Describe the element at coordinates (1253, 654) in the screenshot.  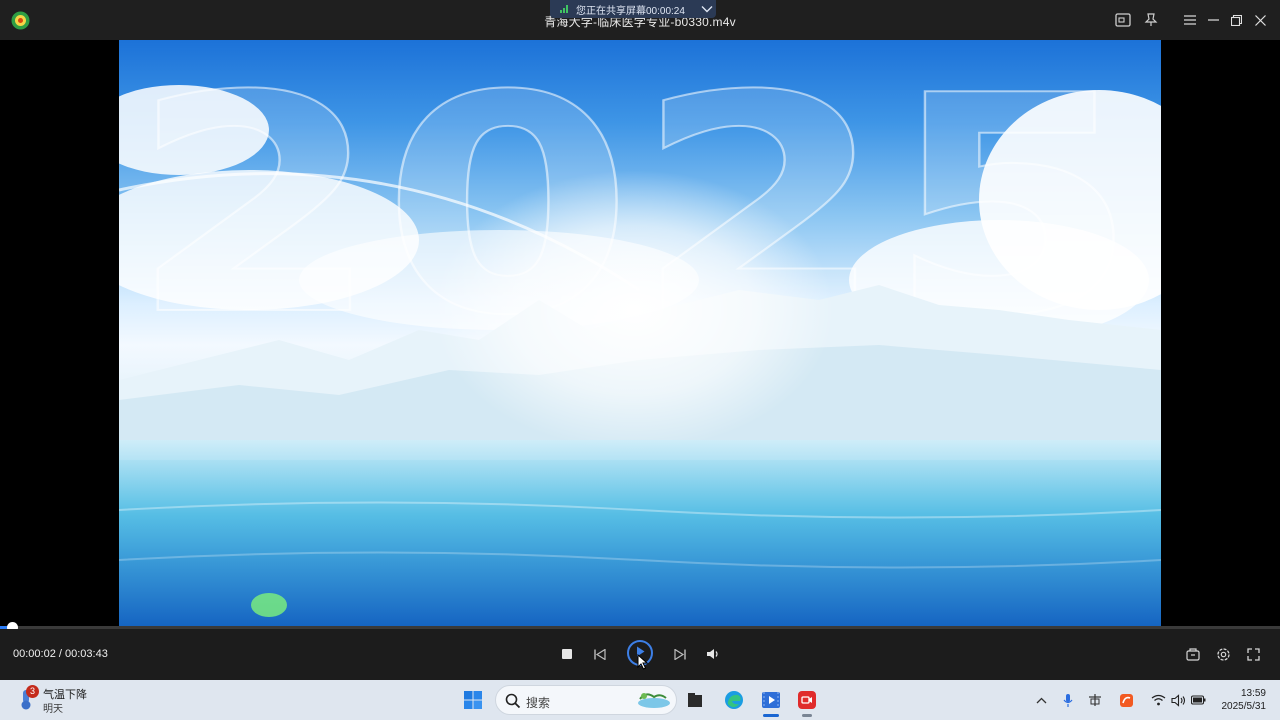
I see `fullscreen-icon` at that location.